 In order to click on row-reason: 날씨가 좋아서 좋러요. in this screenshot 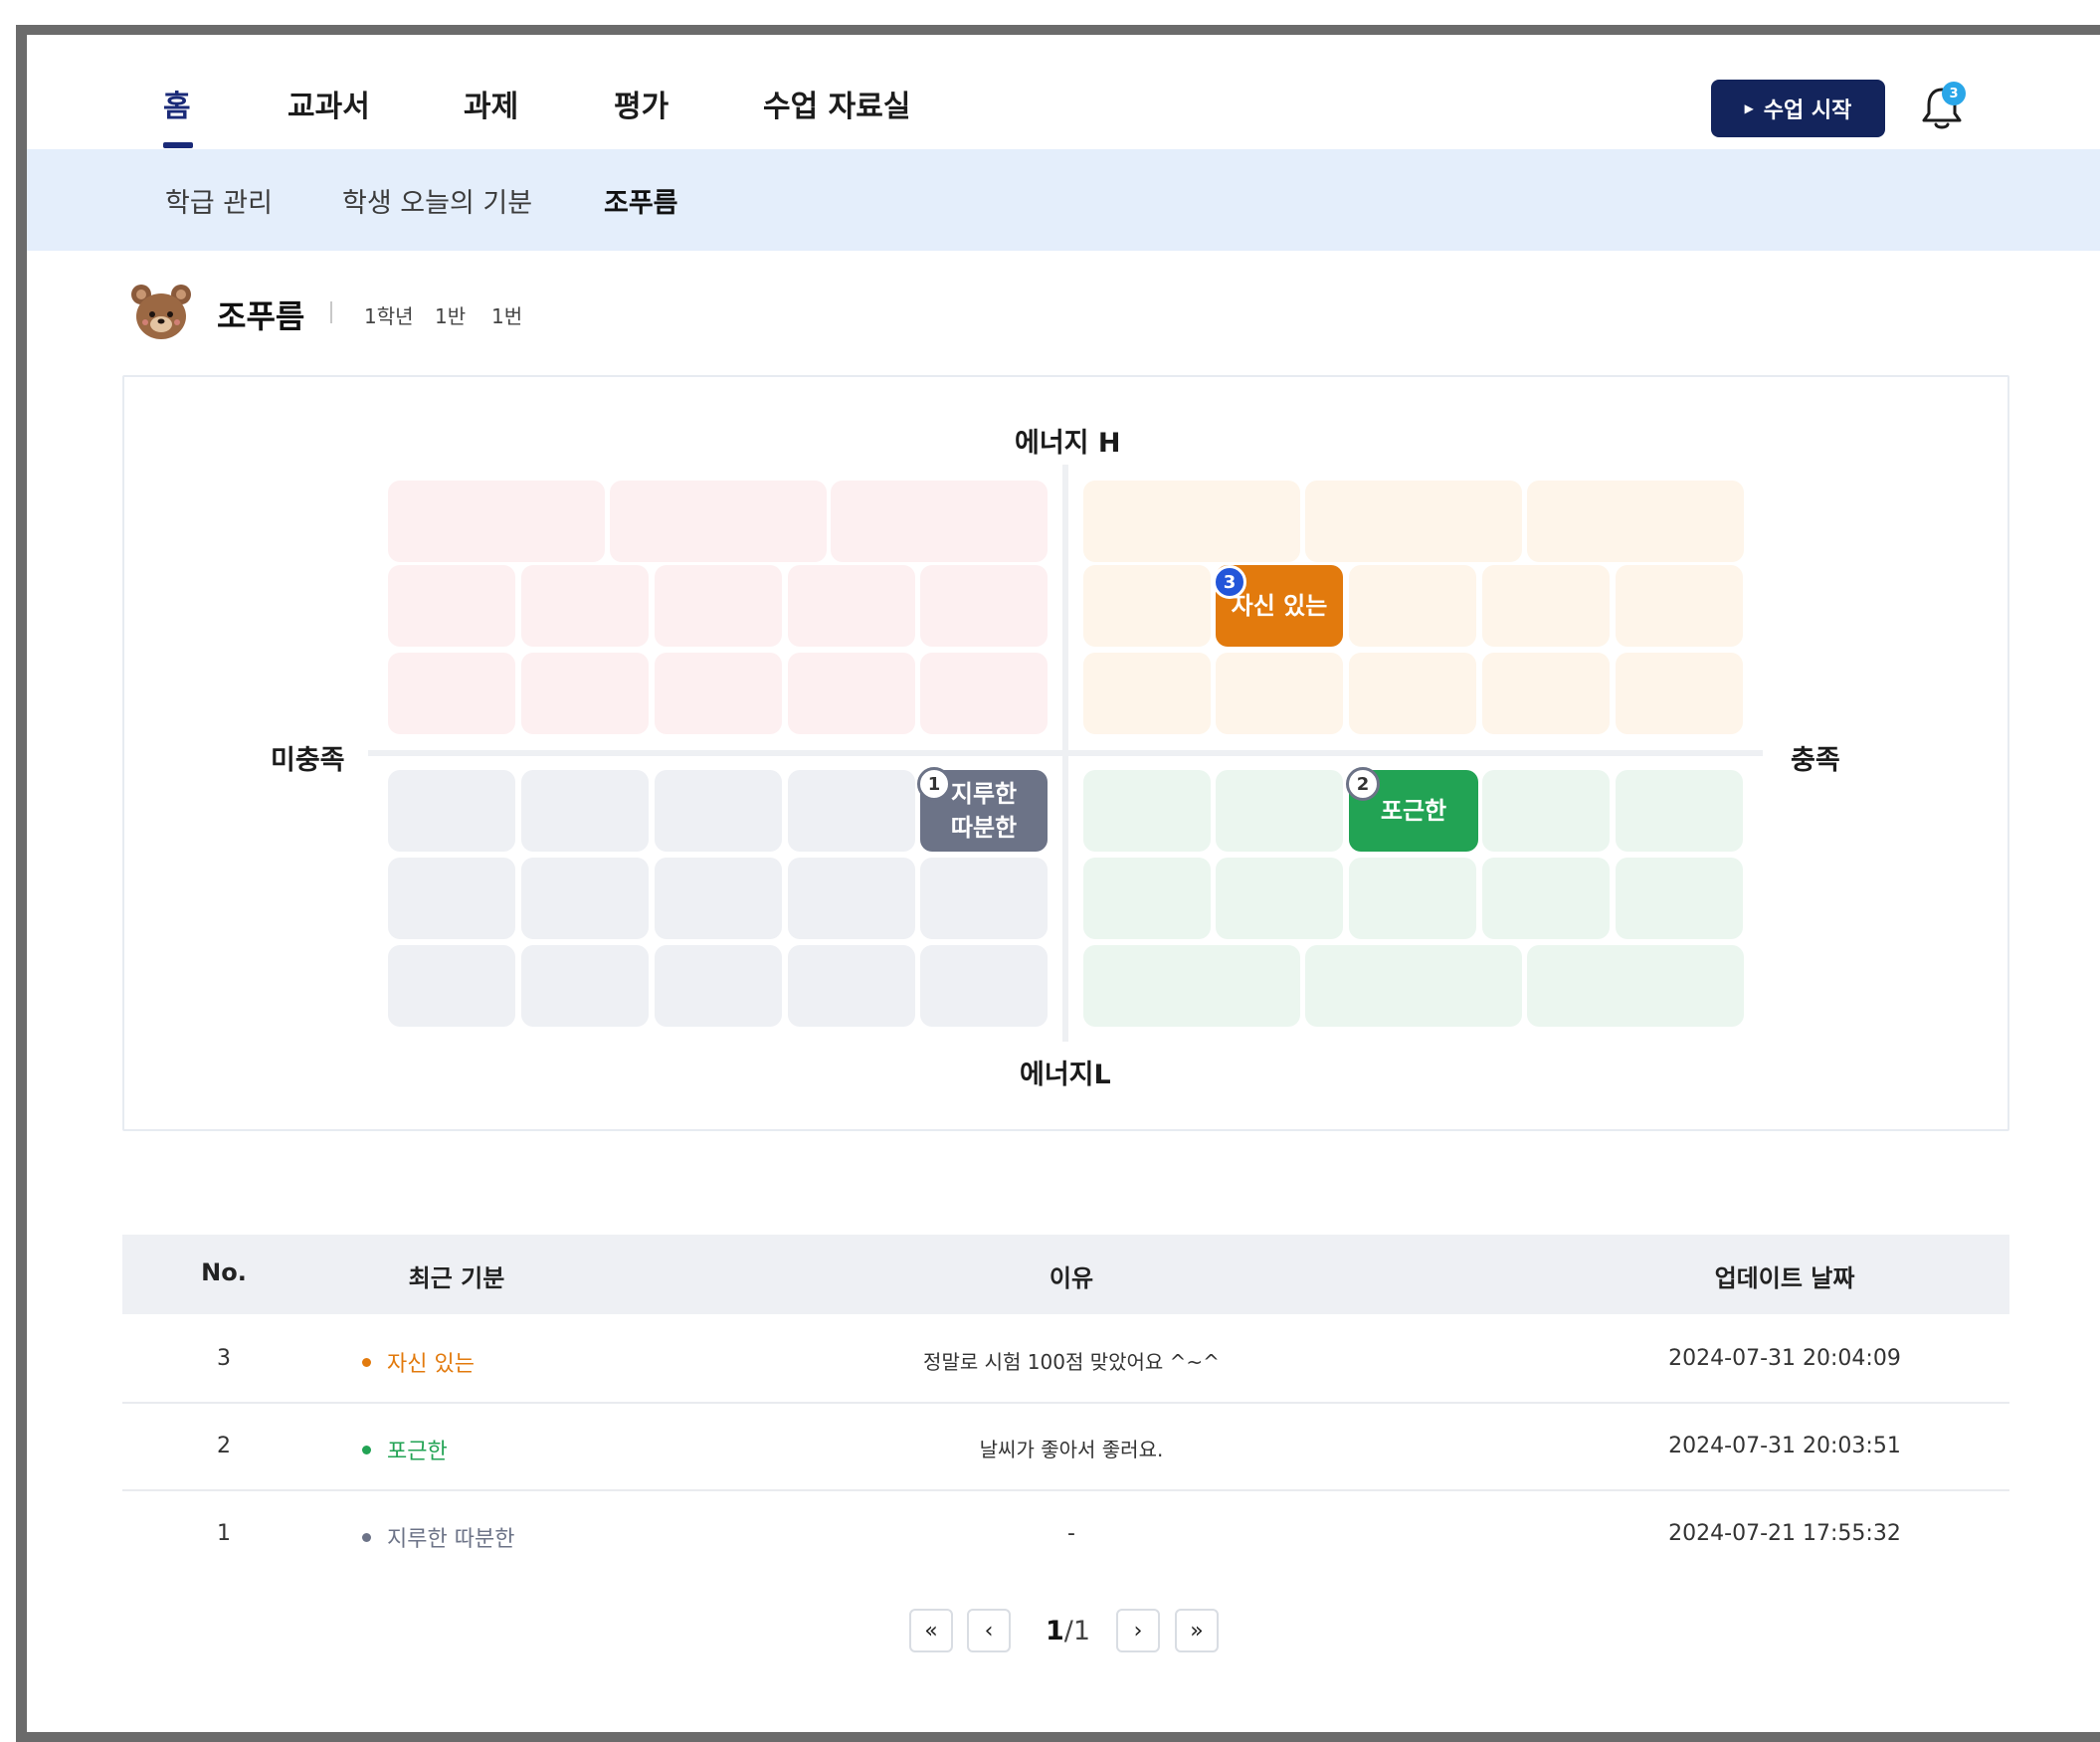, I will do `click(1071, 1449)`.